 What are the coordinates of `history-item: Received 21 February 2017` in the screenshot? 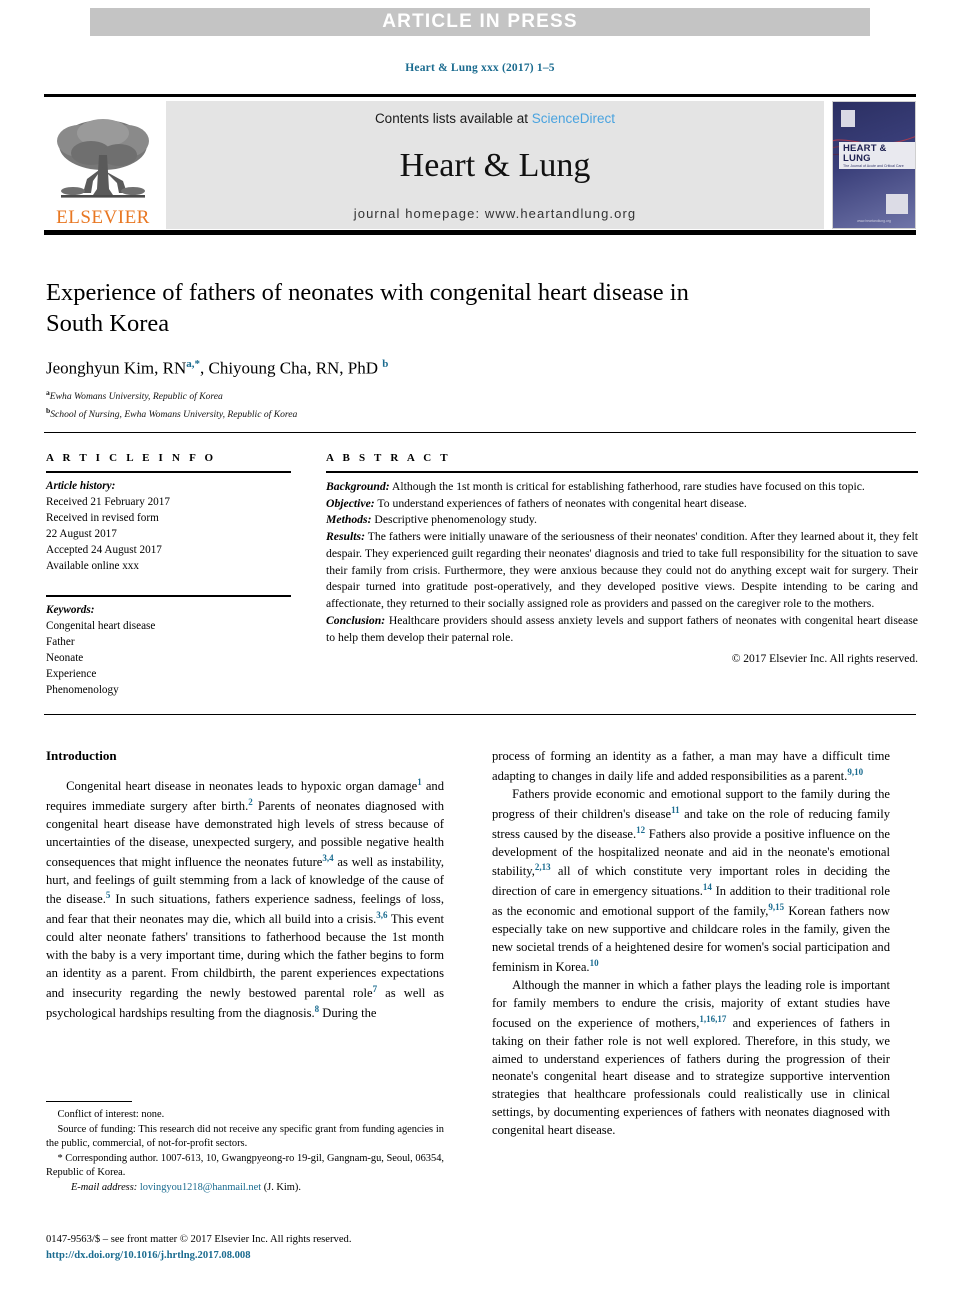 It's located at (108, 501).